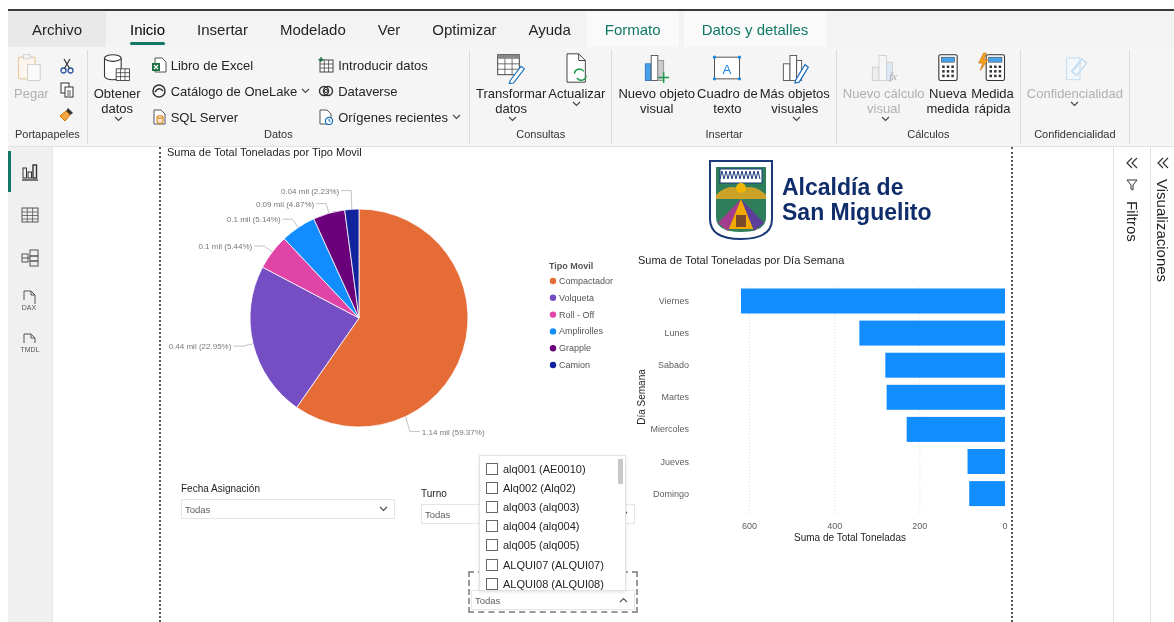 The height and width of the screenshot is (622, 1174). Describe the element at coordinates (641, 397) in the screenshot. I see `axis-title: Día Semana` at that location.